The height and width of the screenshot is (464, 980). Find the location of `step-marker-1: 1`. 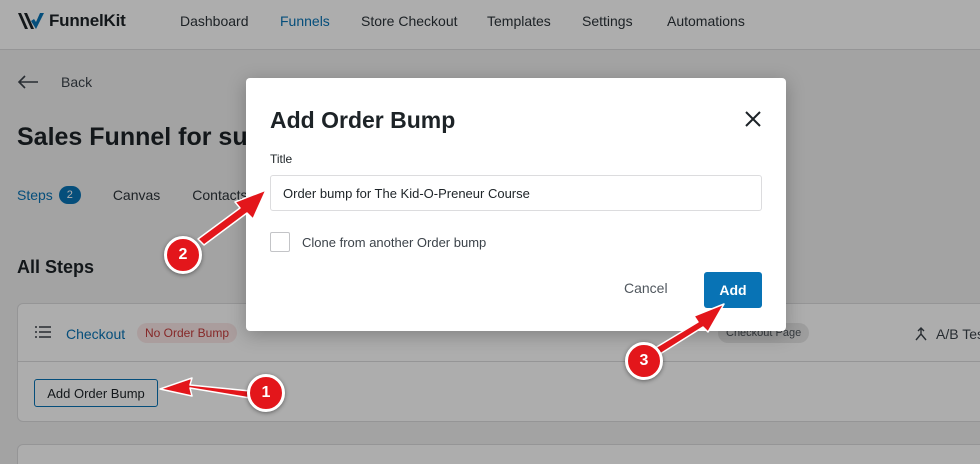

step-marker-1: 1 is located at coordinates (266, 393).